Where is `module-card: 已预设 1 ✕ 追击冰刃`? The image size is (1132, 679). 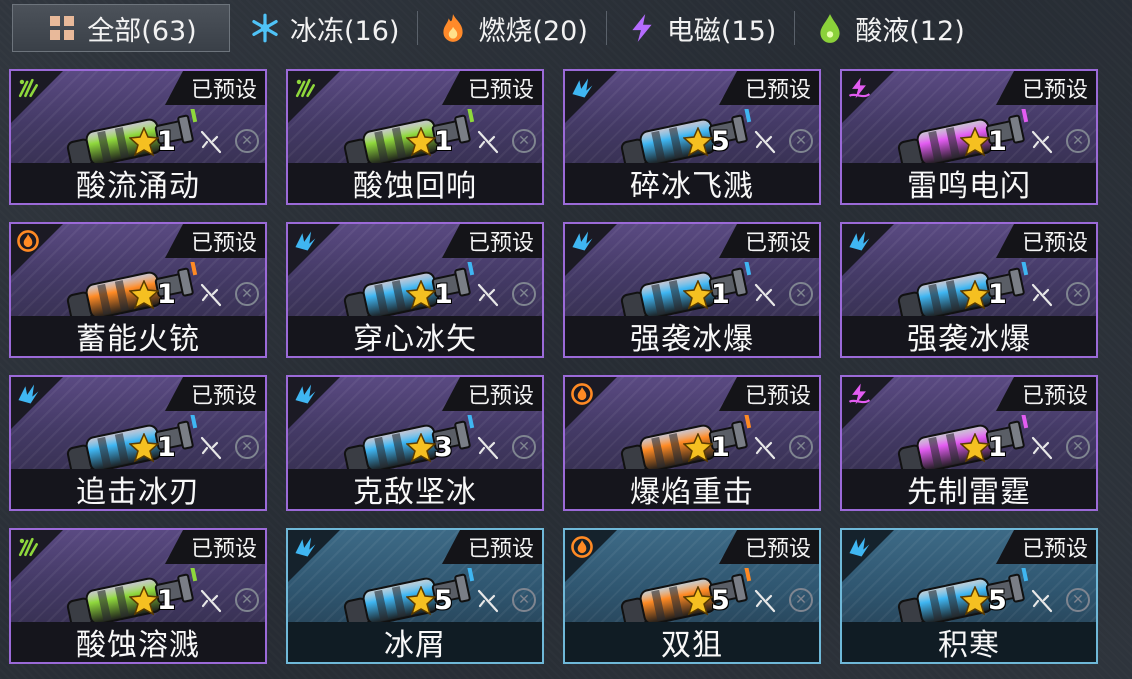 module-card: 已预设 1 ✕ 追击冰刃 is located at coordinates (138, 443).